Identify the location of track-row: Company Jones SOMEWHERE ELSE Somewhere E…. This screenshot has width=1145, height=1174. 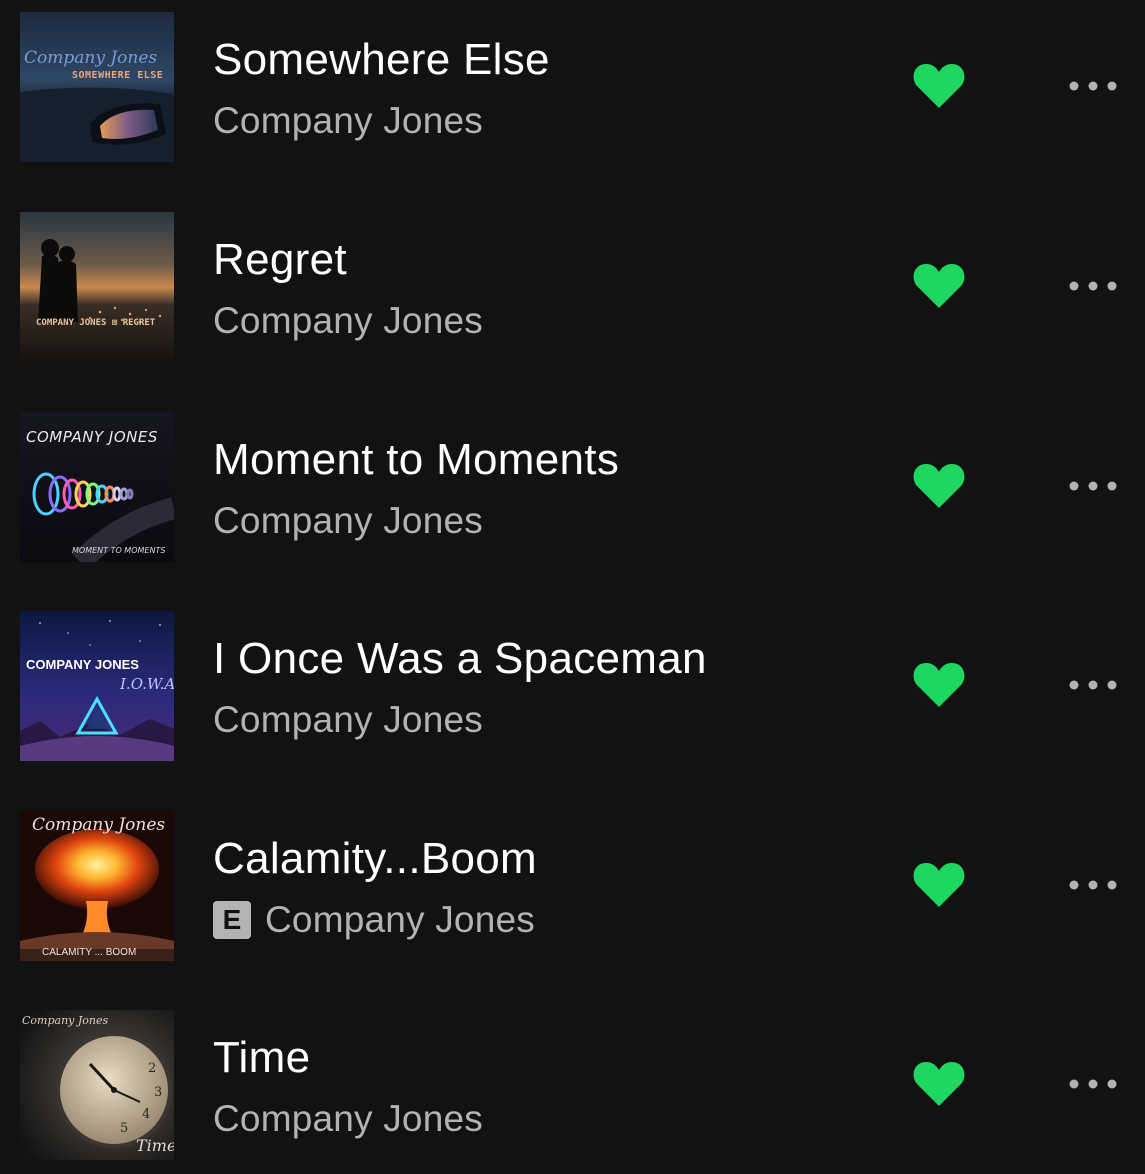
(572, 81).